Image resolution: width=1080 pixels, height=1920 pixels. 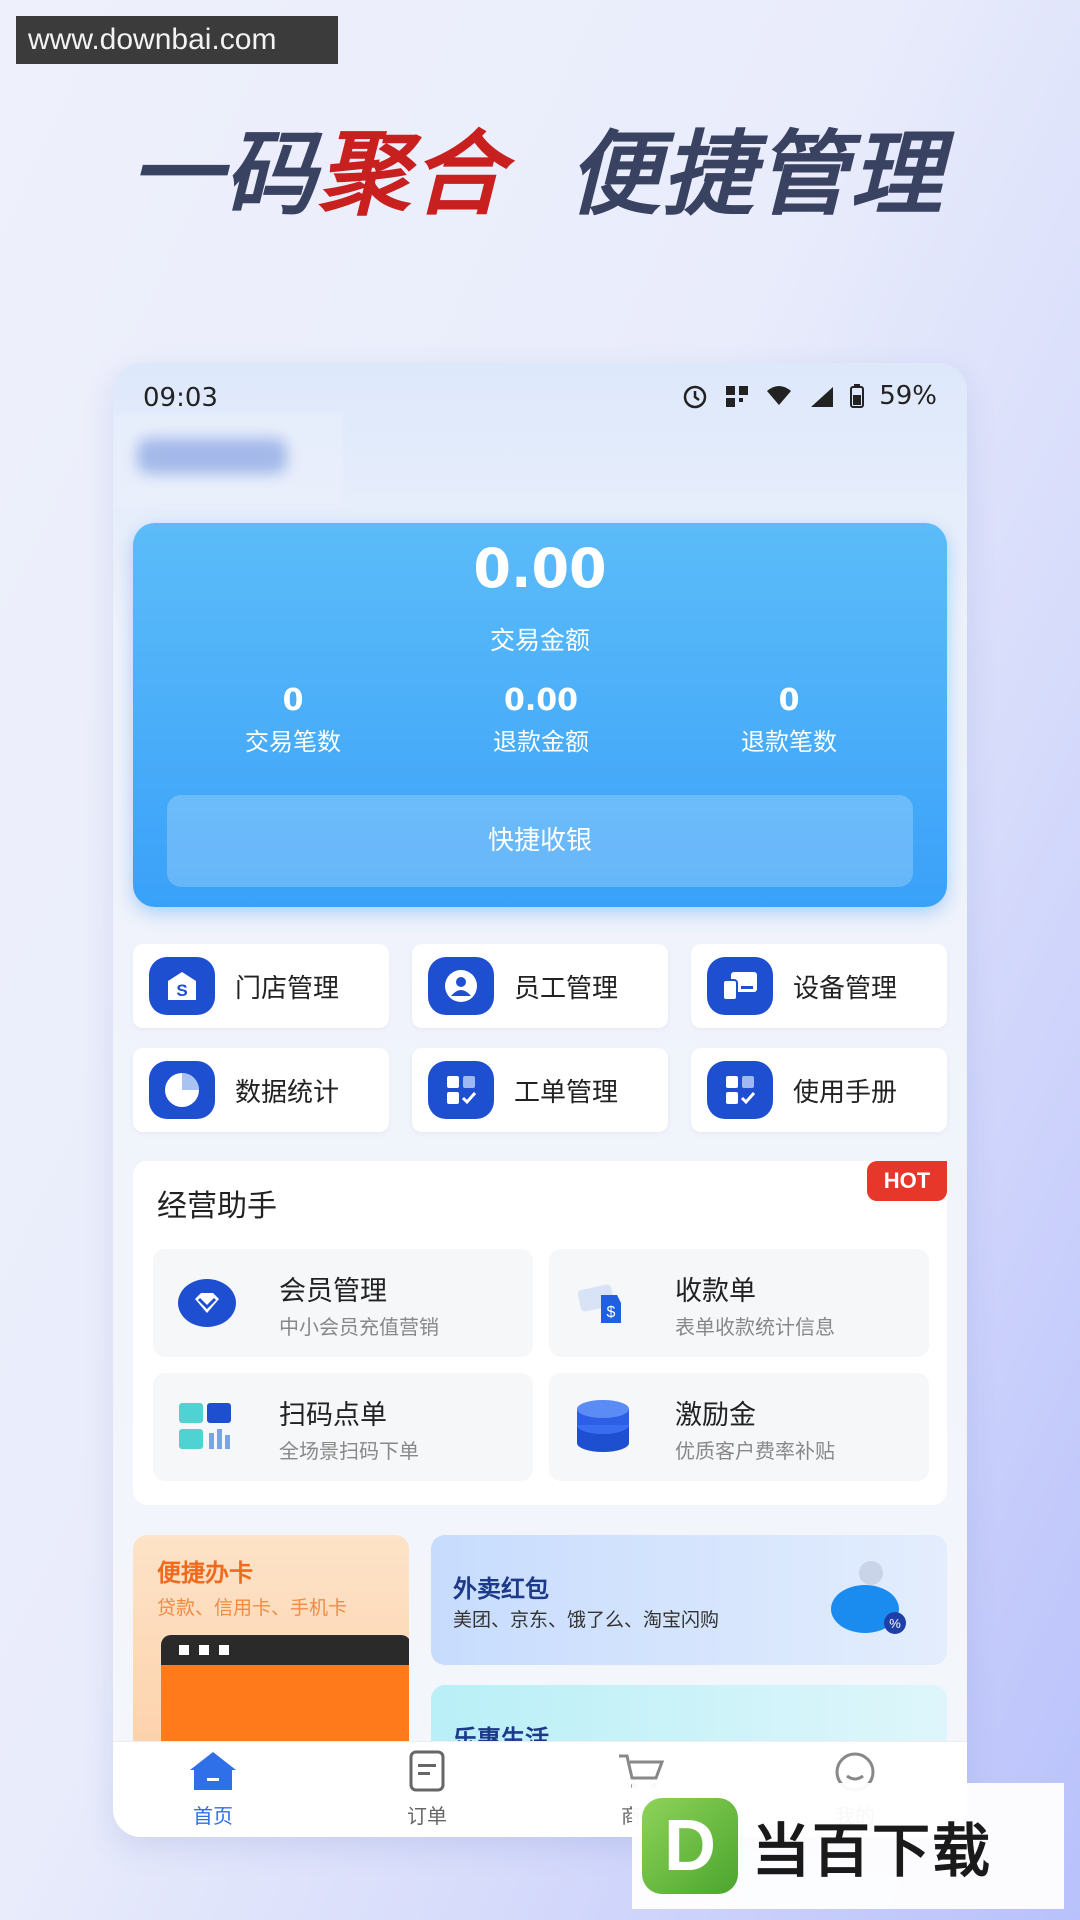 I want to click on battery-icon, so click(x=857, y=396).